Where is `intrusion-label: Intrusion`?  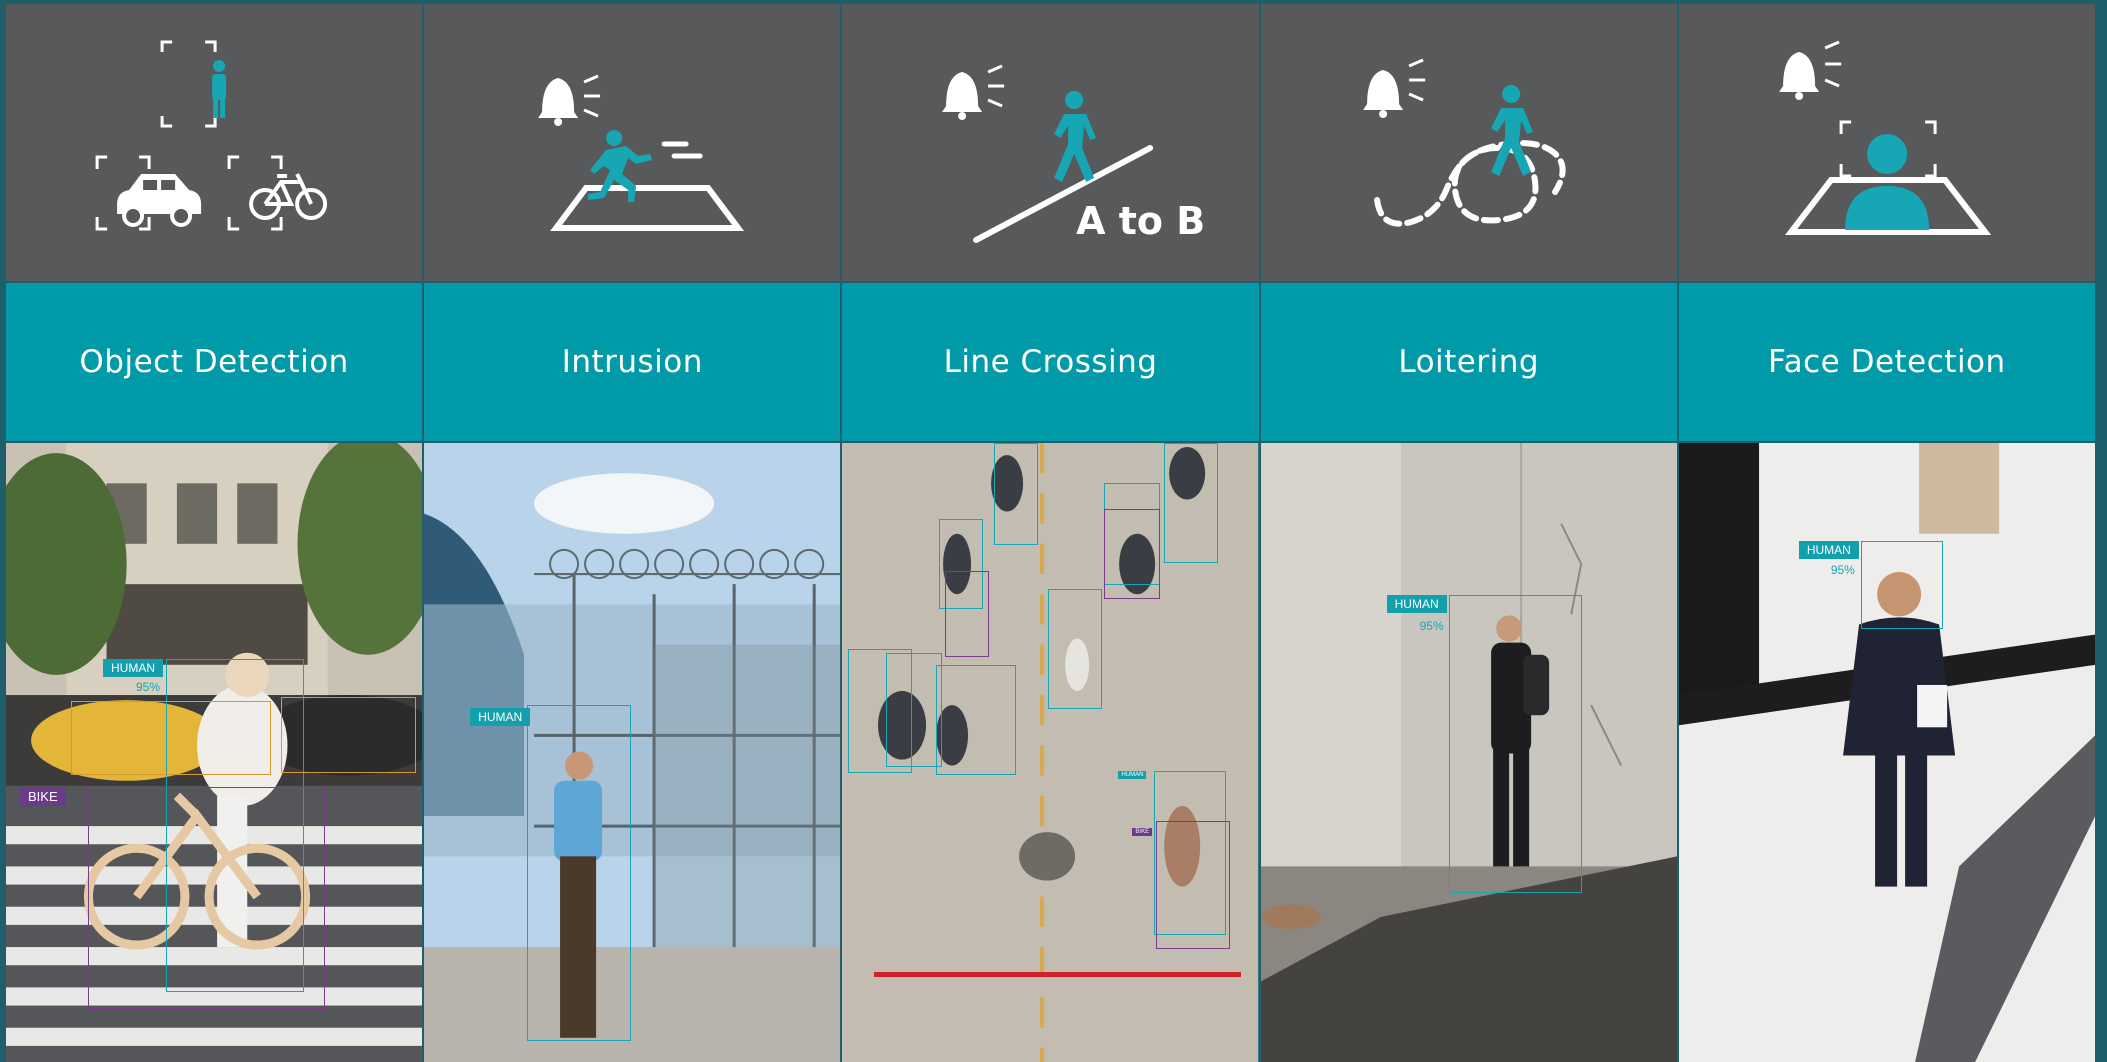 intrusion-label: Intrusion is located at coordinates (632, 362).